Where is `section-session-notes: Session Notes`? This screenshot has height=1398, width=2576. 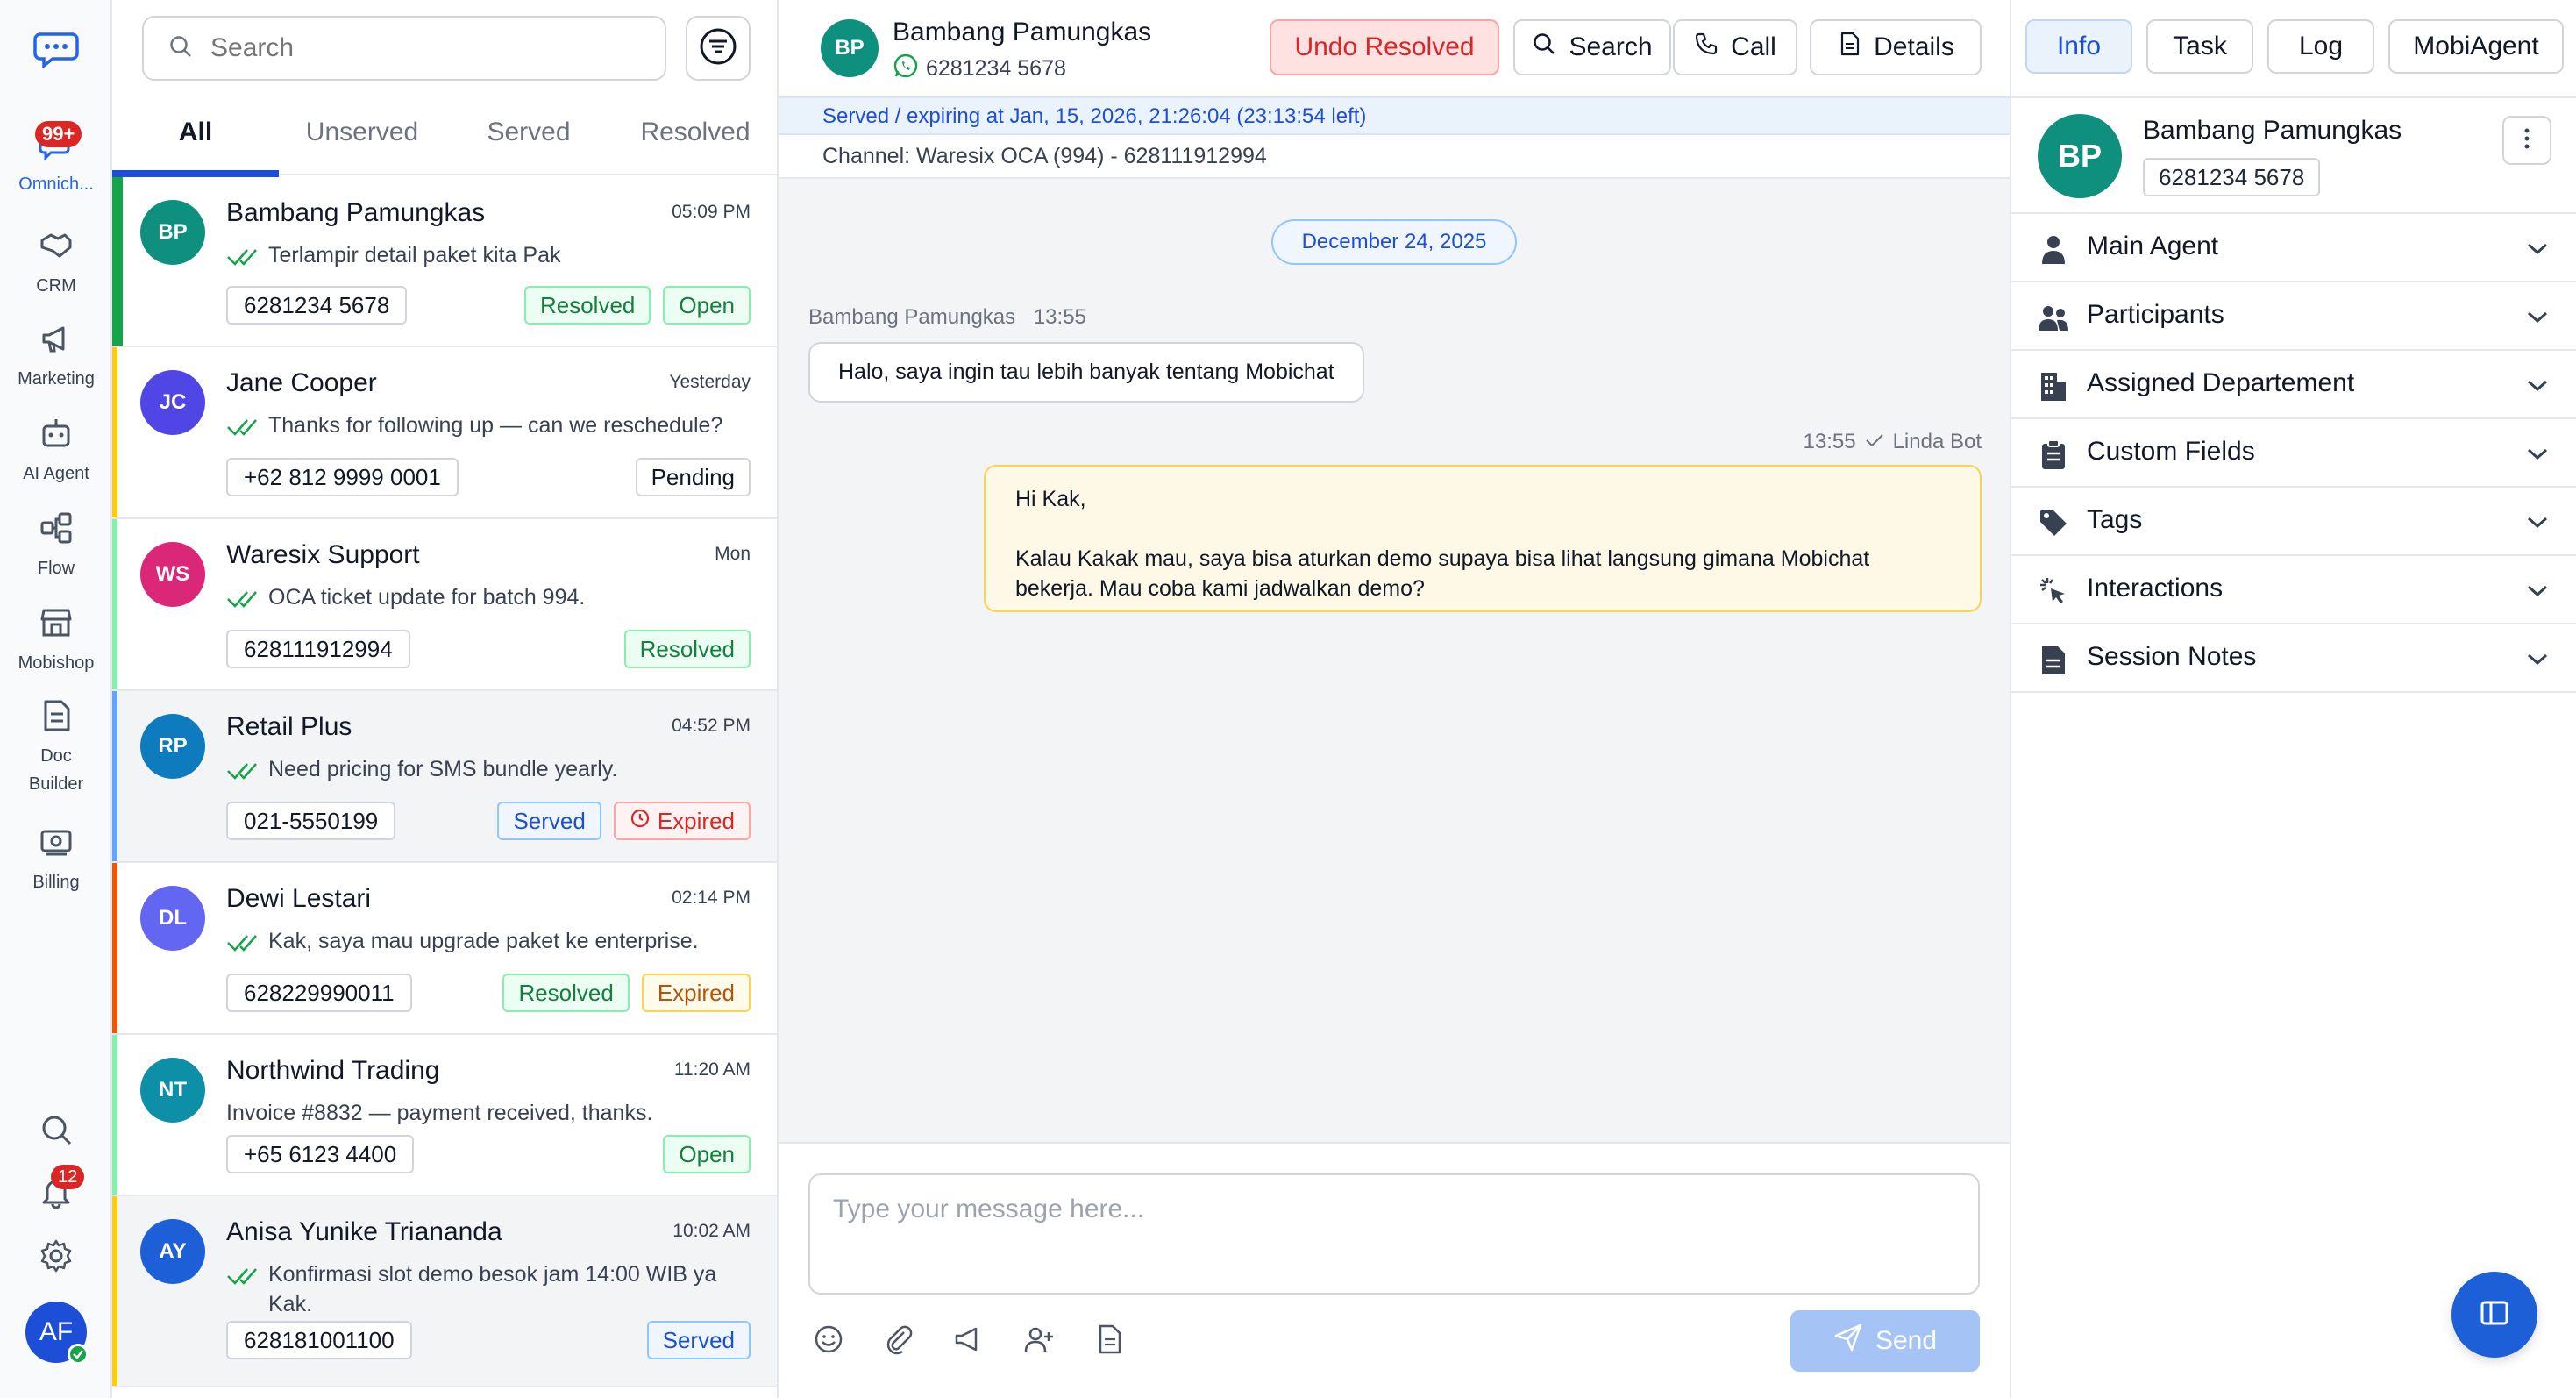
section-session-notes: Session Notes is located at coordinates (2293, 658).